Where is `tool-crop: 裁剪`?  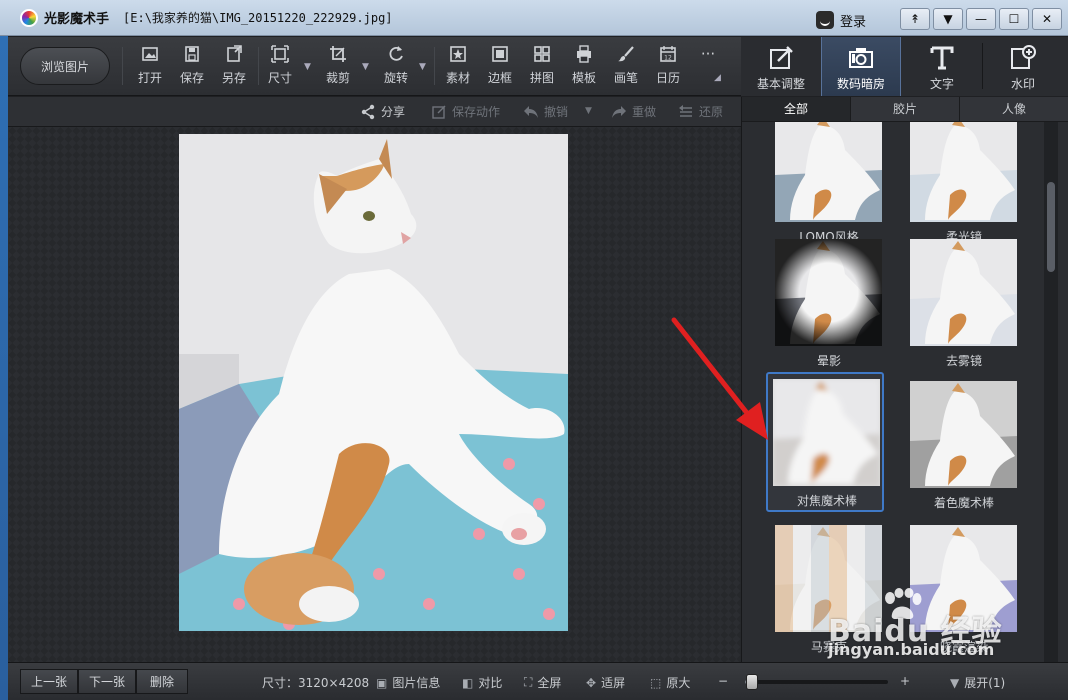 tool-crop: 裁剪 is located at coordinates (338, 67).